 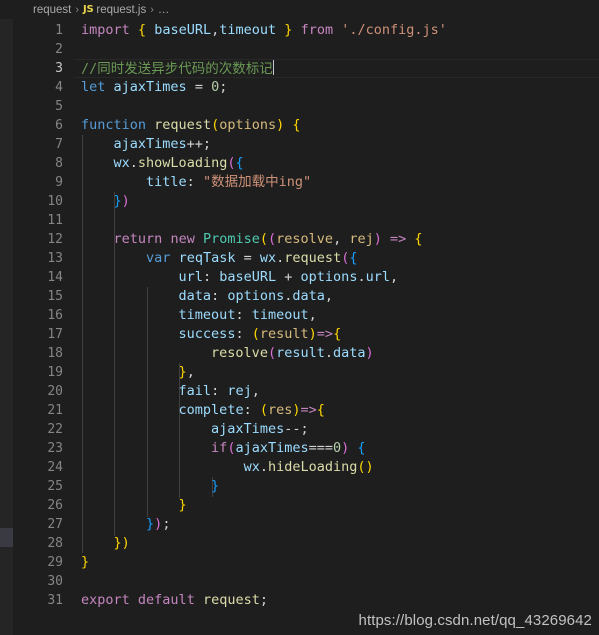 What do you see at coordinates (59, 106) in the screenshot?
I see `line-number: 5` at bounding box center [59, 106].